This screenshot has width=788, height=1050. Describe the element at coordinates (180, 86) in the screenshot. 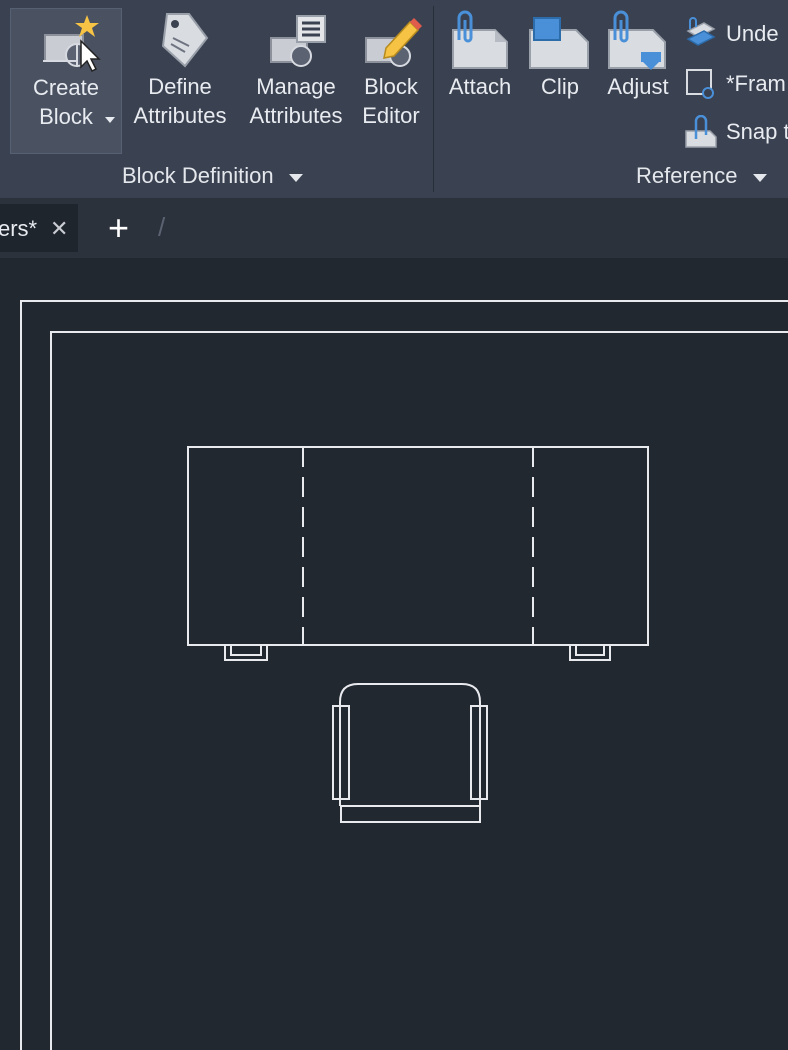

I see `define-attributes-label-1: Define` at that location.